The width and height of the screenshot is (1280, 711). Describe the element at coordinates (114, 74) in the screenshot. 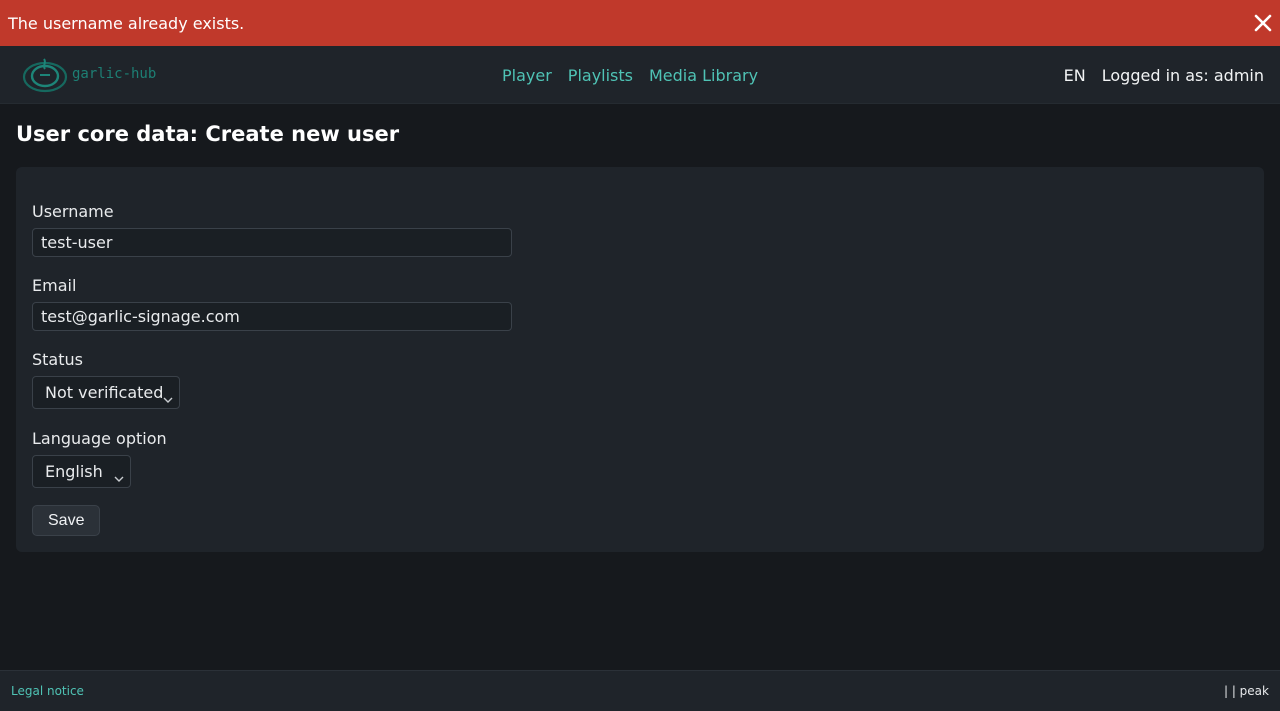

I see `logo-text: garlic-hub` at that location.